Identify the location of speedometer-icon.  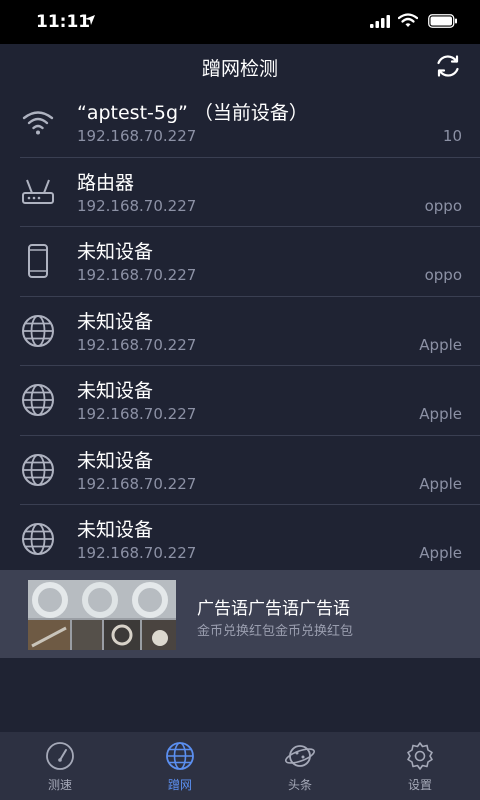
(60, 756).